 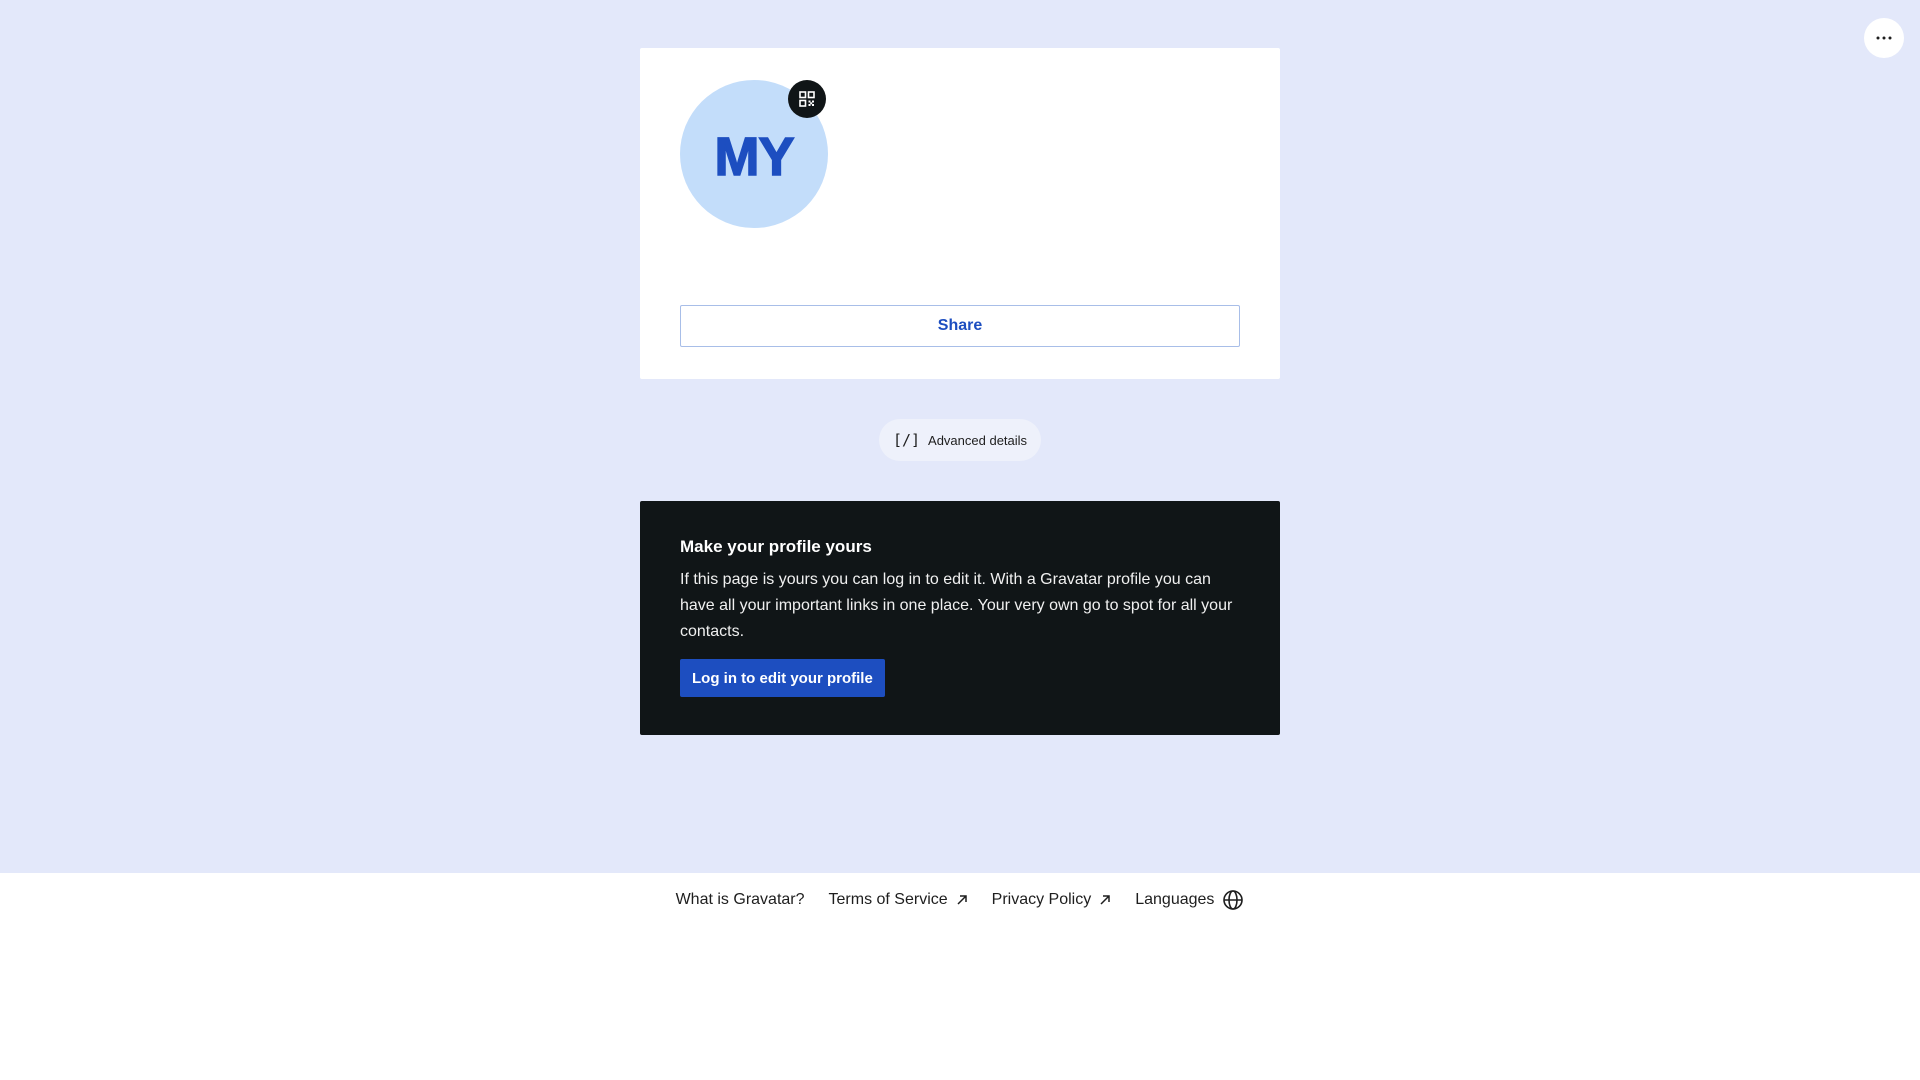 What do you see at coordinates (978, 440) in the screenshot?
I see `advanced-details-label: Advanced details` at bounding box center [978, 440].